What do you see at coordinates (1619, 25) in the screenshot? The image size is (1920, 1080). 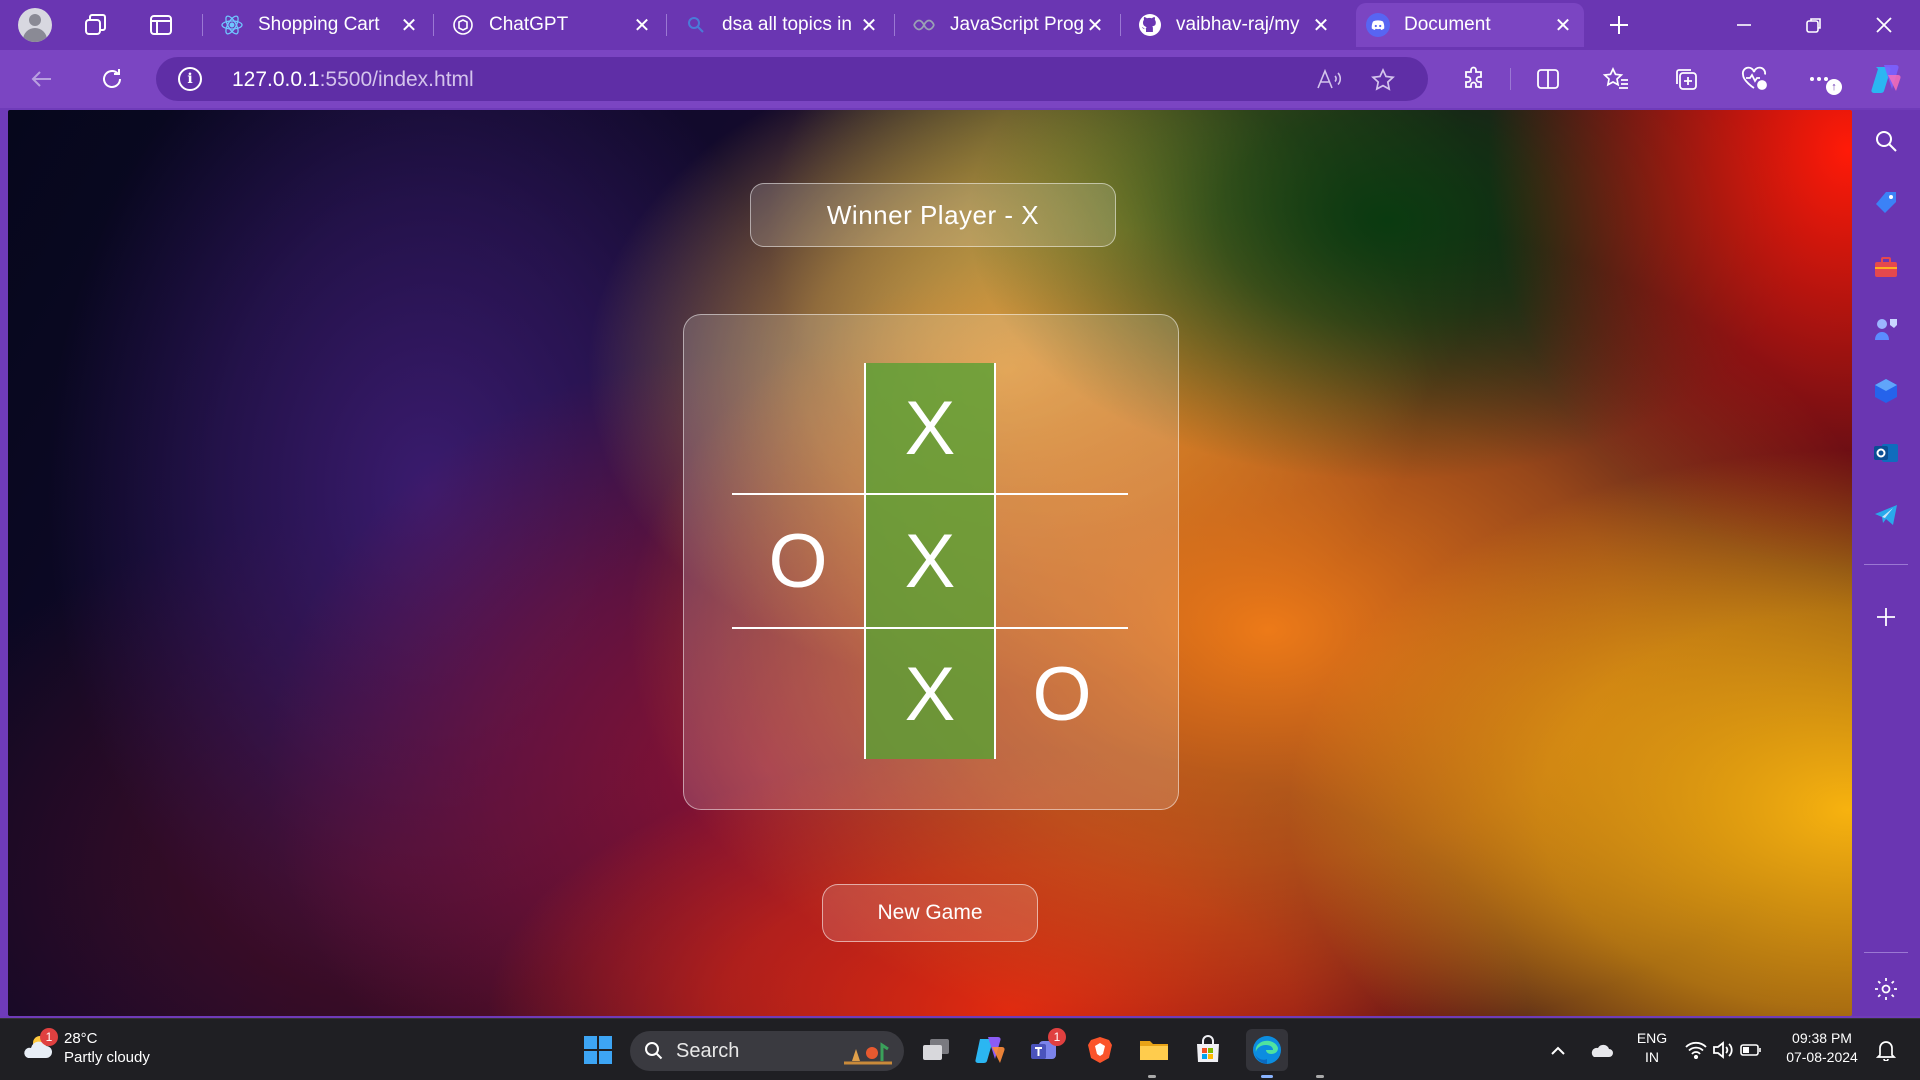 I see `new-tab-icon` at bounding box center [1619, 25].